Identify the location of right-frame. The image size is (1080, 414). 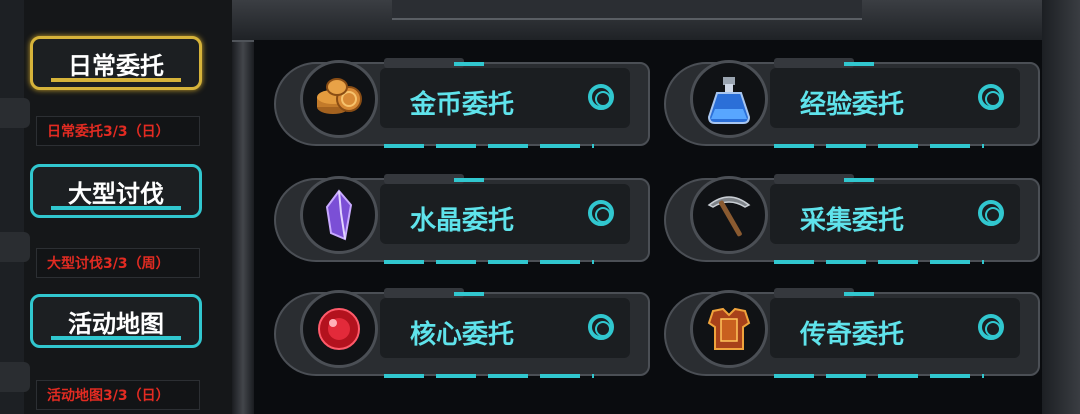
(1061, 207).